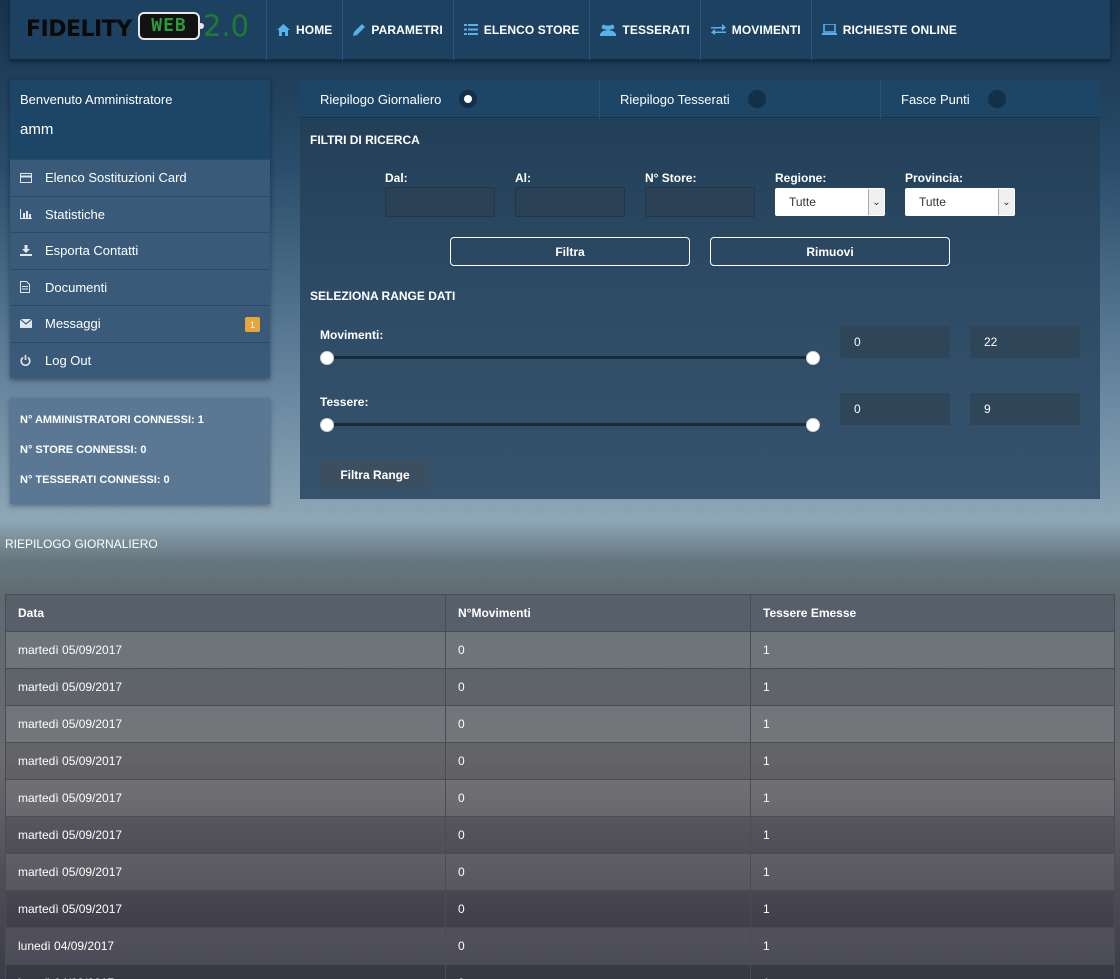 This screenshot has width=1120, height=979. What do you see at coordinates (140, 323) in the screenshot?
I see `sidebar-item-messaggi: Messaggi 1` at bounding box center [140, 323].